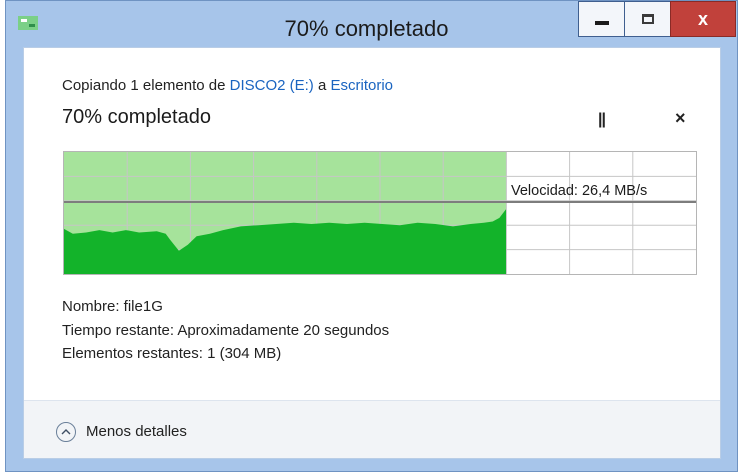  I want to click on maximize-button, so click(647, 19).